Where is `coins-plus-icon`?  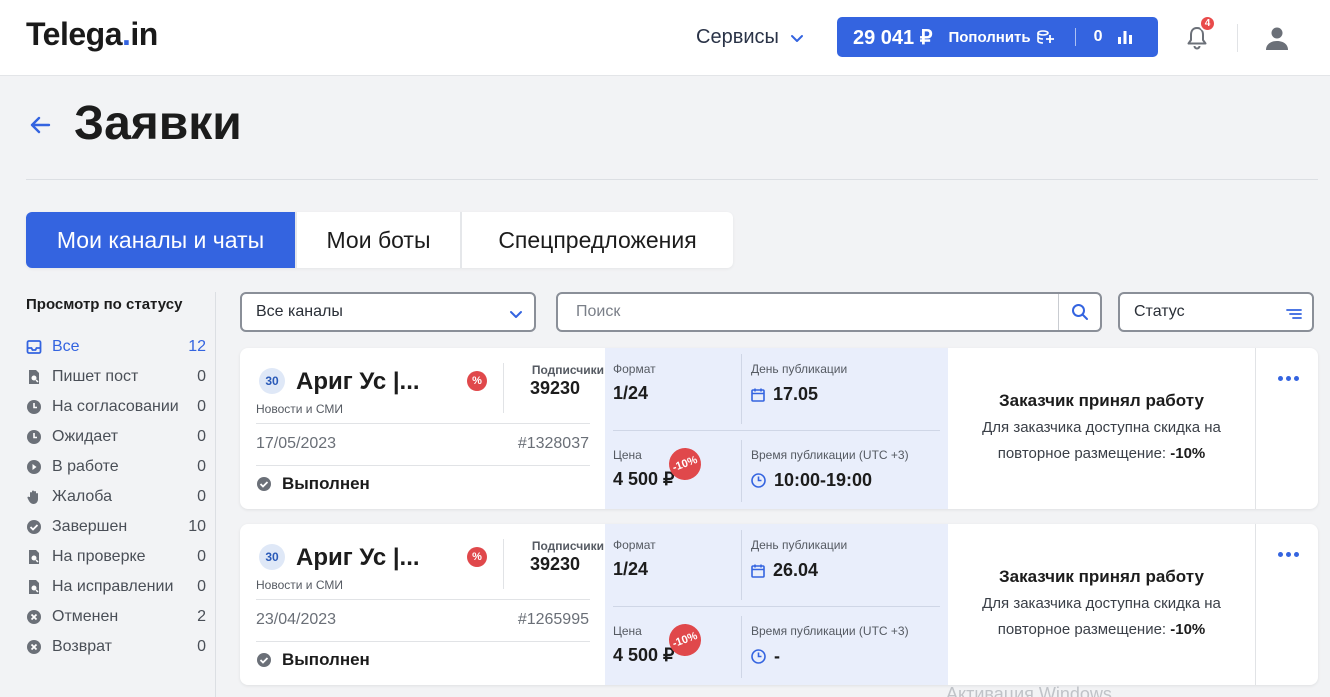 coins-plus-icon is located at coordinates (1045, 37).